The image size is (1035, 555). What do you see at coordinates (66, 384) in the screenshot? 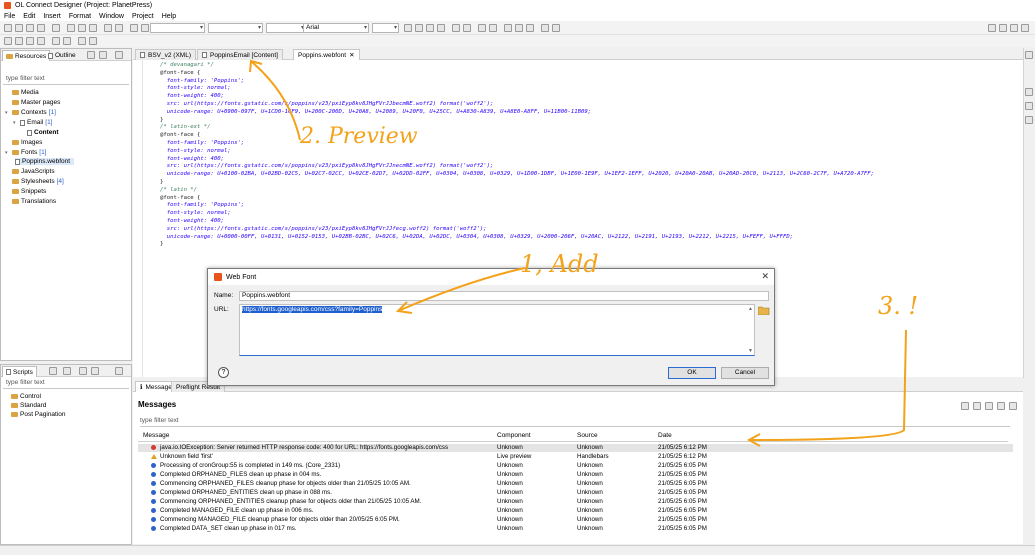
I see `scripts-filter-input: type filter text` at bounding box center [66, 384].